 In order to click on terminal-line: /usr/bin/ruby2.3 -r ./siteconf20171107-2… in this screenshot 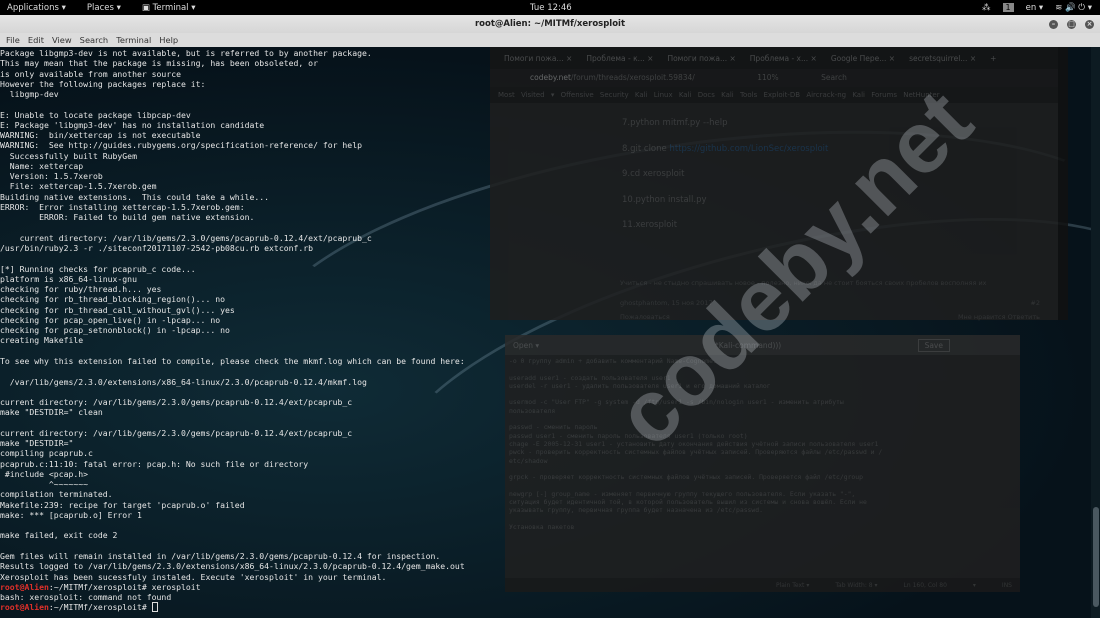, I will do `click(157, 248)`.